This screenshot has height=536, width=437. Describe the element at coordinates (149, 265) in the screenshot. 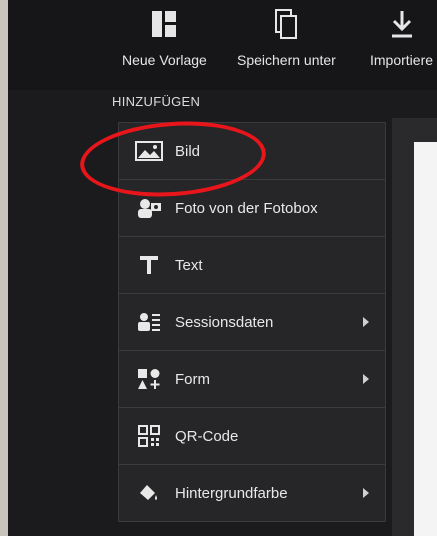

I see `text-icon` at that location.